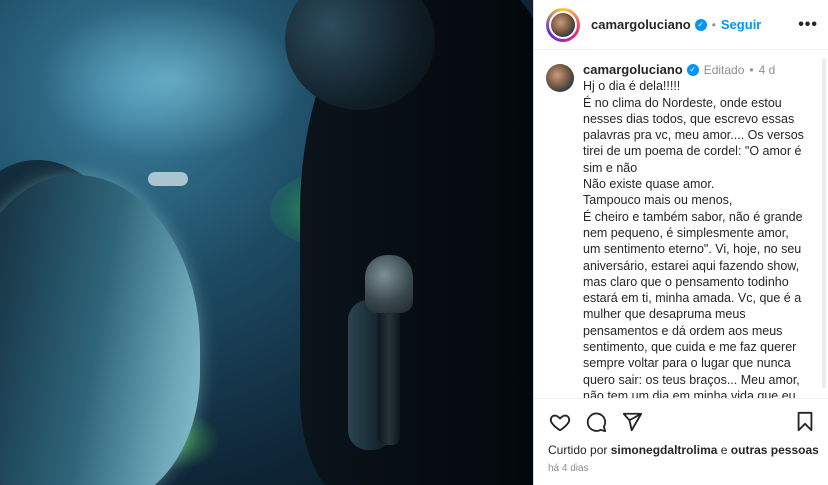  I want to click on caption-line: sempre voltar para o lugar que nunca, so click(687, 363).